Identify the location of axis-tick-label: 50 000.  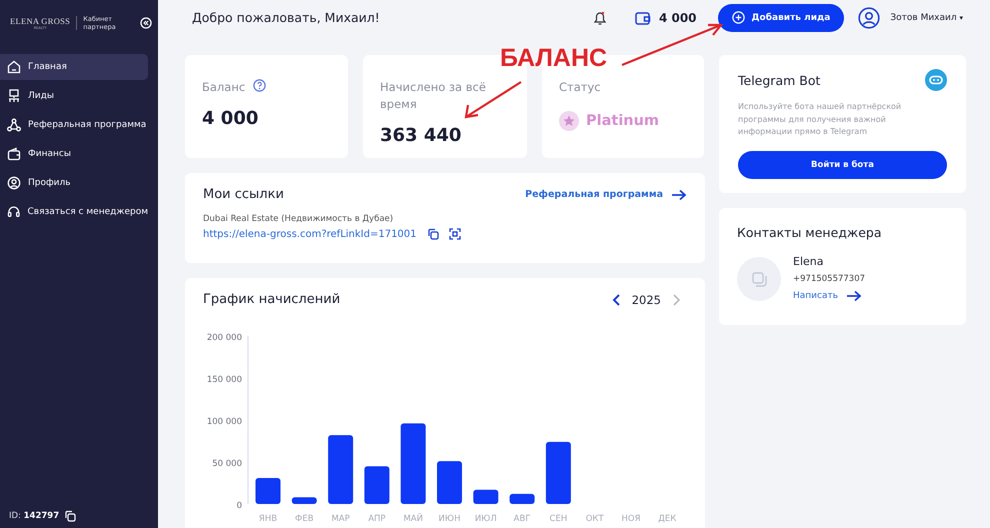
(227, 464).